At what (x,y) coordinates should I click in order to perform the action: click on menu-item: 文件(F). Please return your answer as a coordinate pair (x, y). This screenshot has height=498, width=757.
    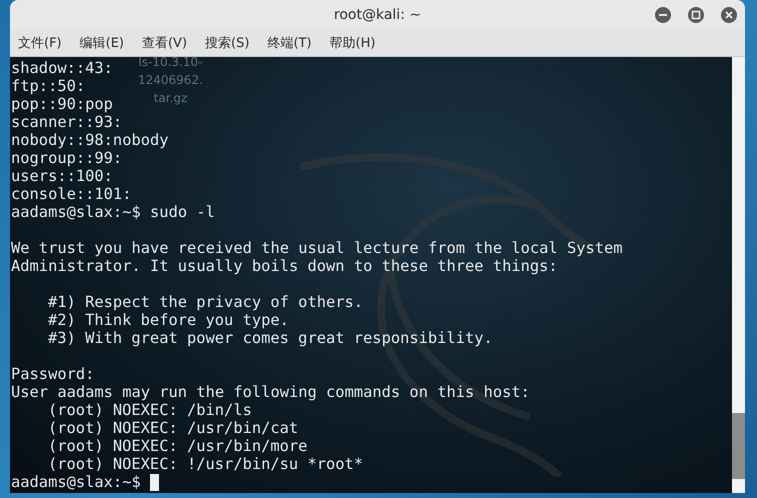
    Looking at the image, I should click on (40, 43).